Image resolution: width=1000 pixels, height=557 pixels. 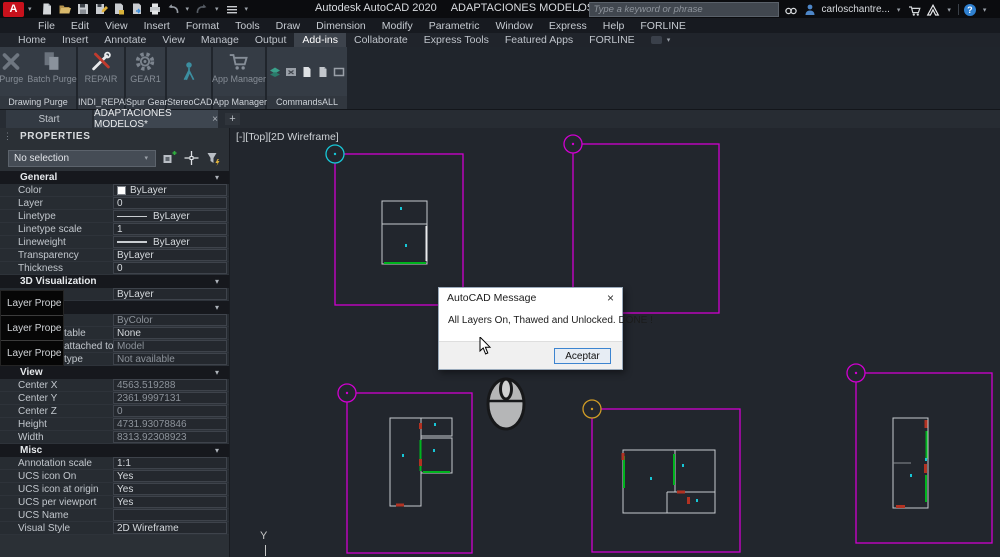 I want to click on layer-tooltip-stack: Layer Prope Layer Prope Layer Prope, so click(x=32, y=328).